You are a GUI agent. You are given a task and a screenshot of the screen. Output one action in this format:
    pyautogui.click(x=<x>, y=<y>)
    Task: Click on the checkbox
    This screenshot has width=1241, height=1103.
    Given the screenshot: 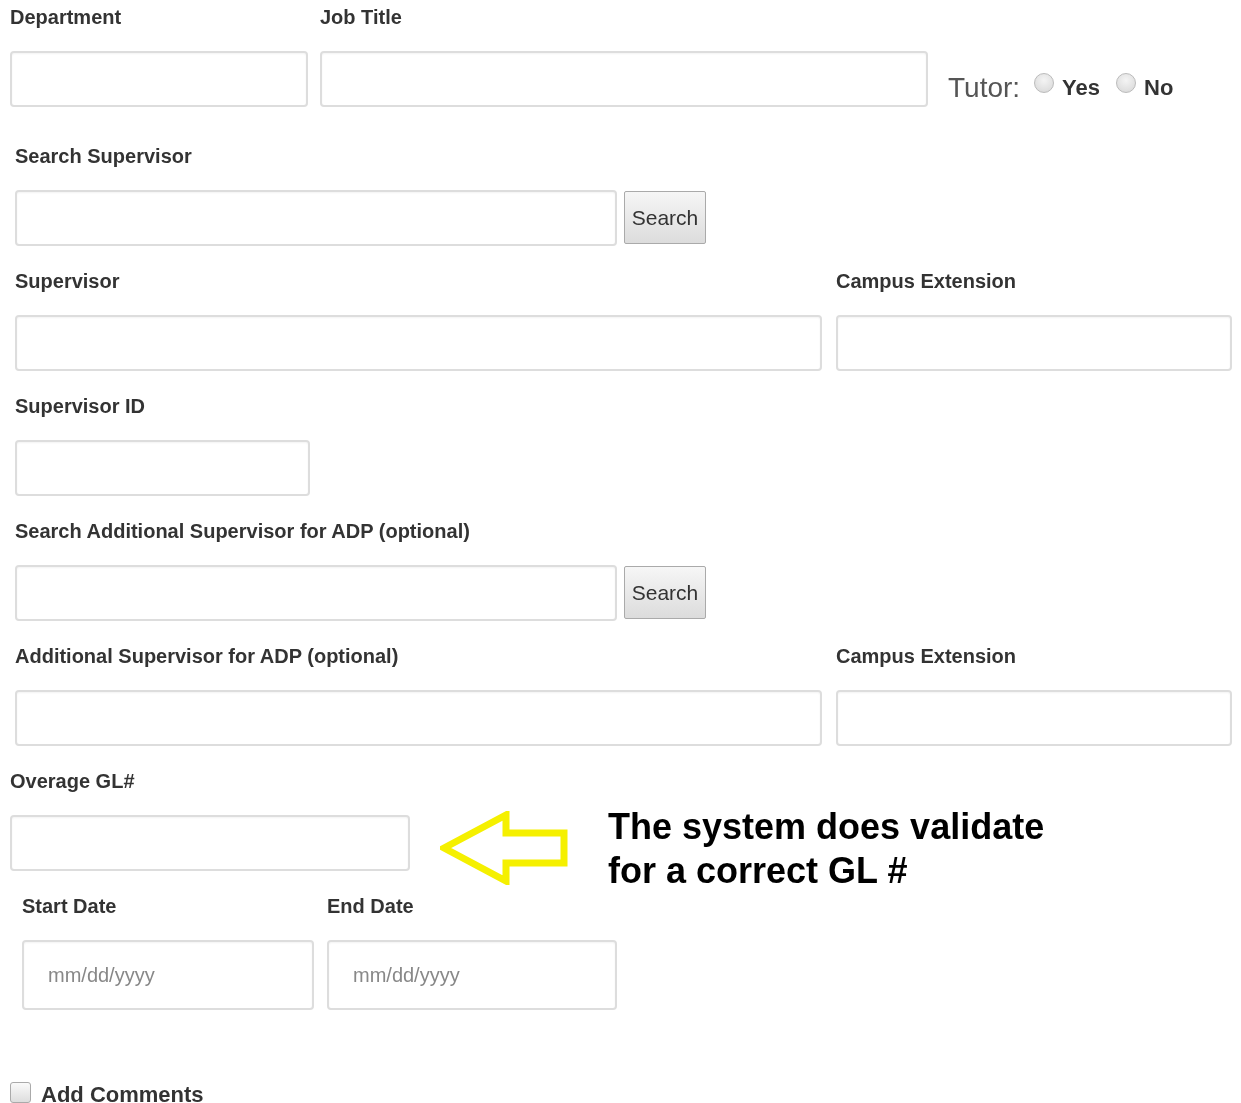 What is the action you would take?
    pyautogui.click(x=20, y=1092)
    